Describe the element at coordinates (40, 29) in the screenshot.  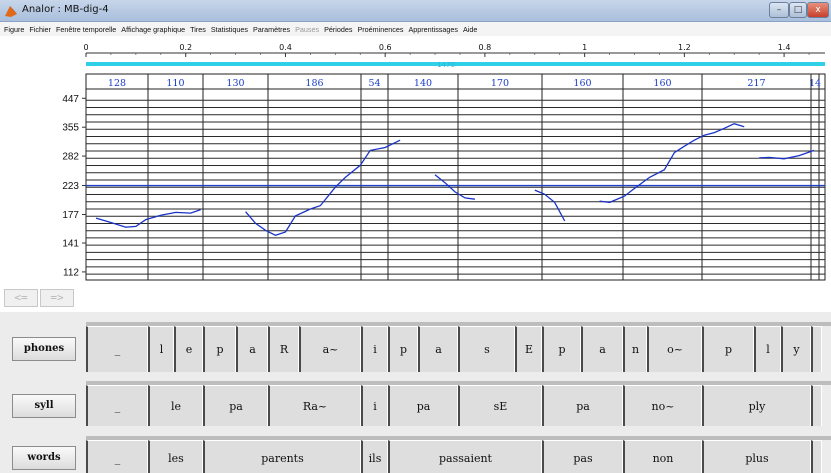
I see `menu-item-fichier: Fichier` at that location.